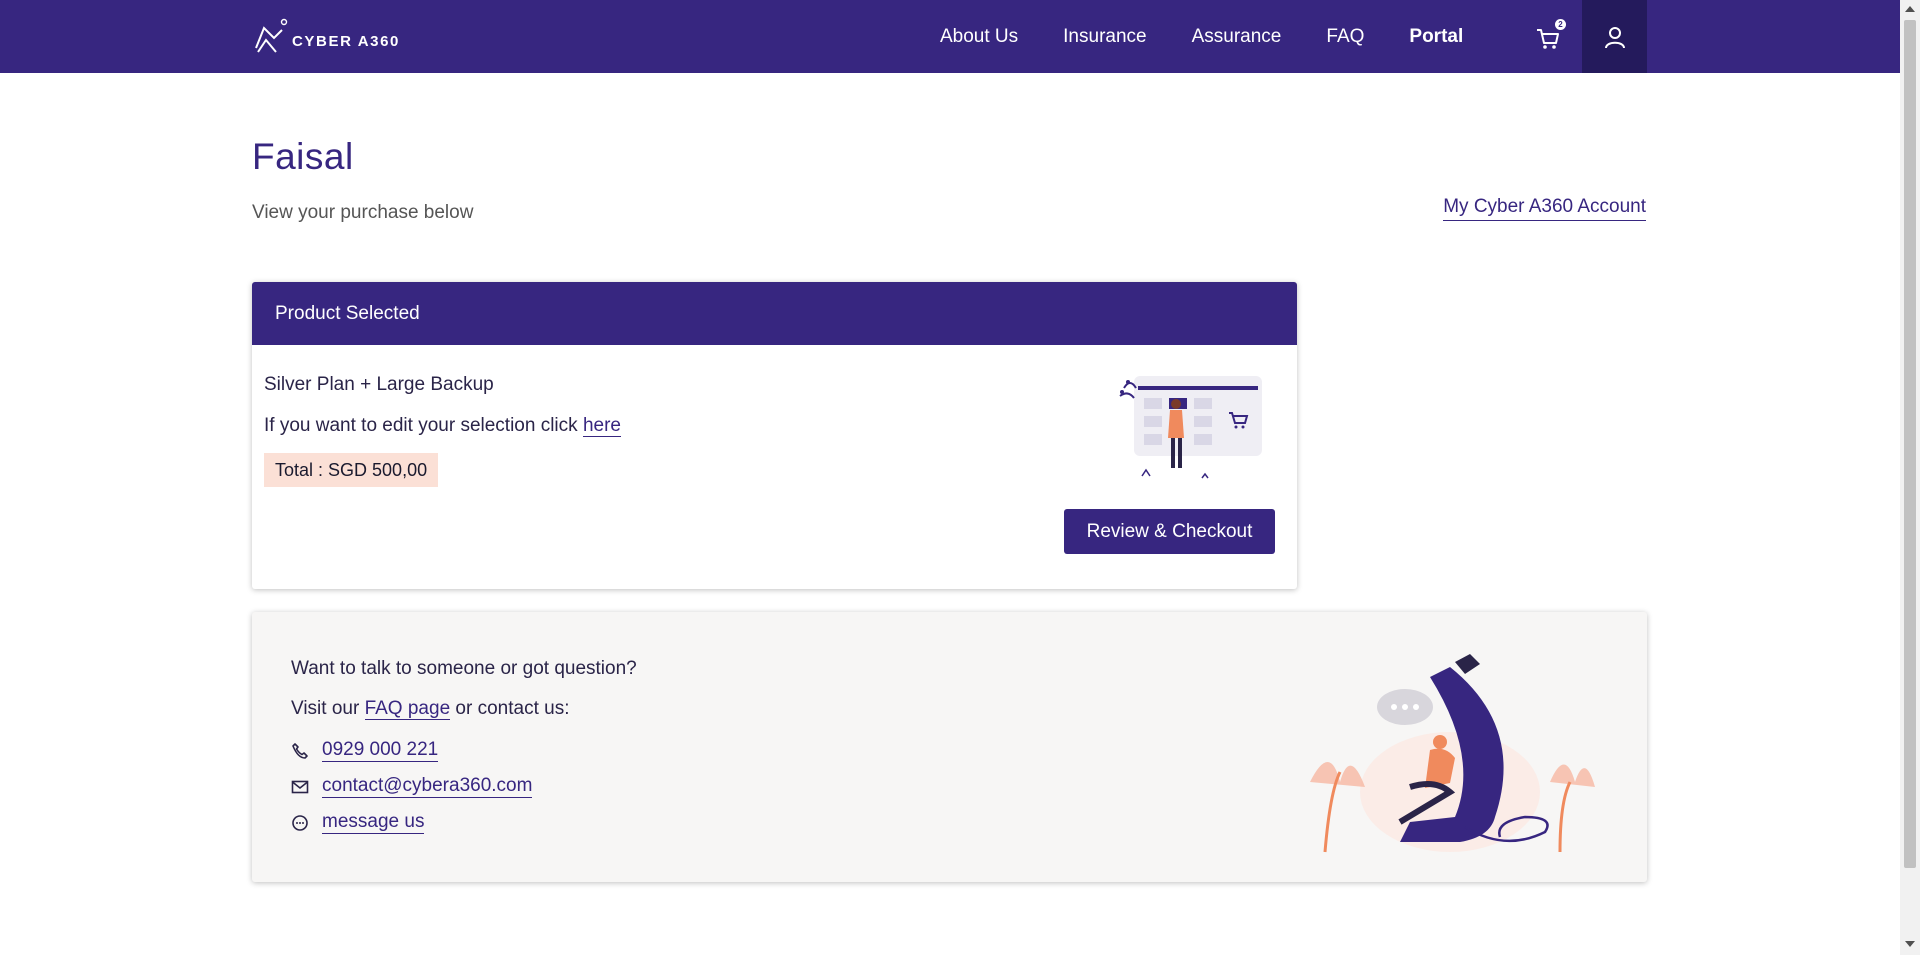  What do you see at coordinates (1544, 208) in the screenshot?
I see `my-account-link: My Cyber A360 Account` at bounding box center [1544, 208].